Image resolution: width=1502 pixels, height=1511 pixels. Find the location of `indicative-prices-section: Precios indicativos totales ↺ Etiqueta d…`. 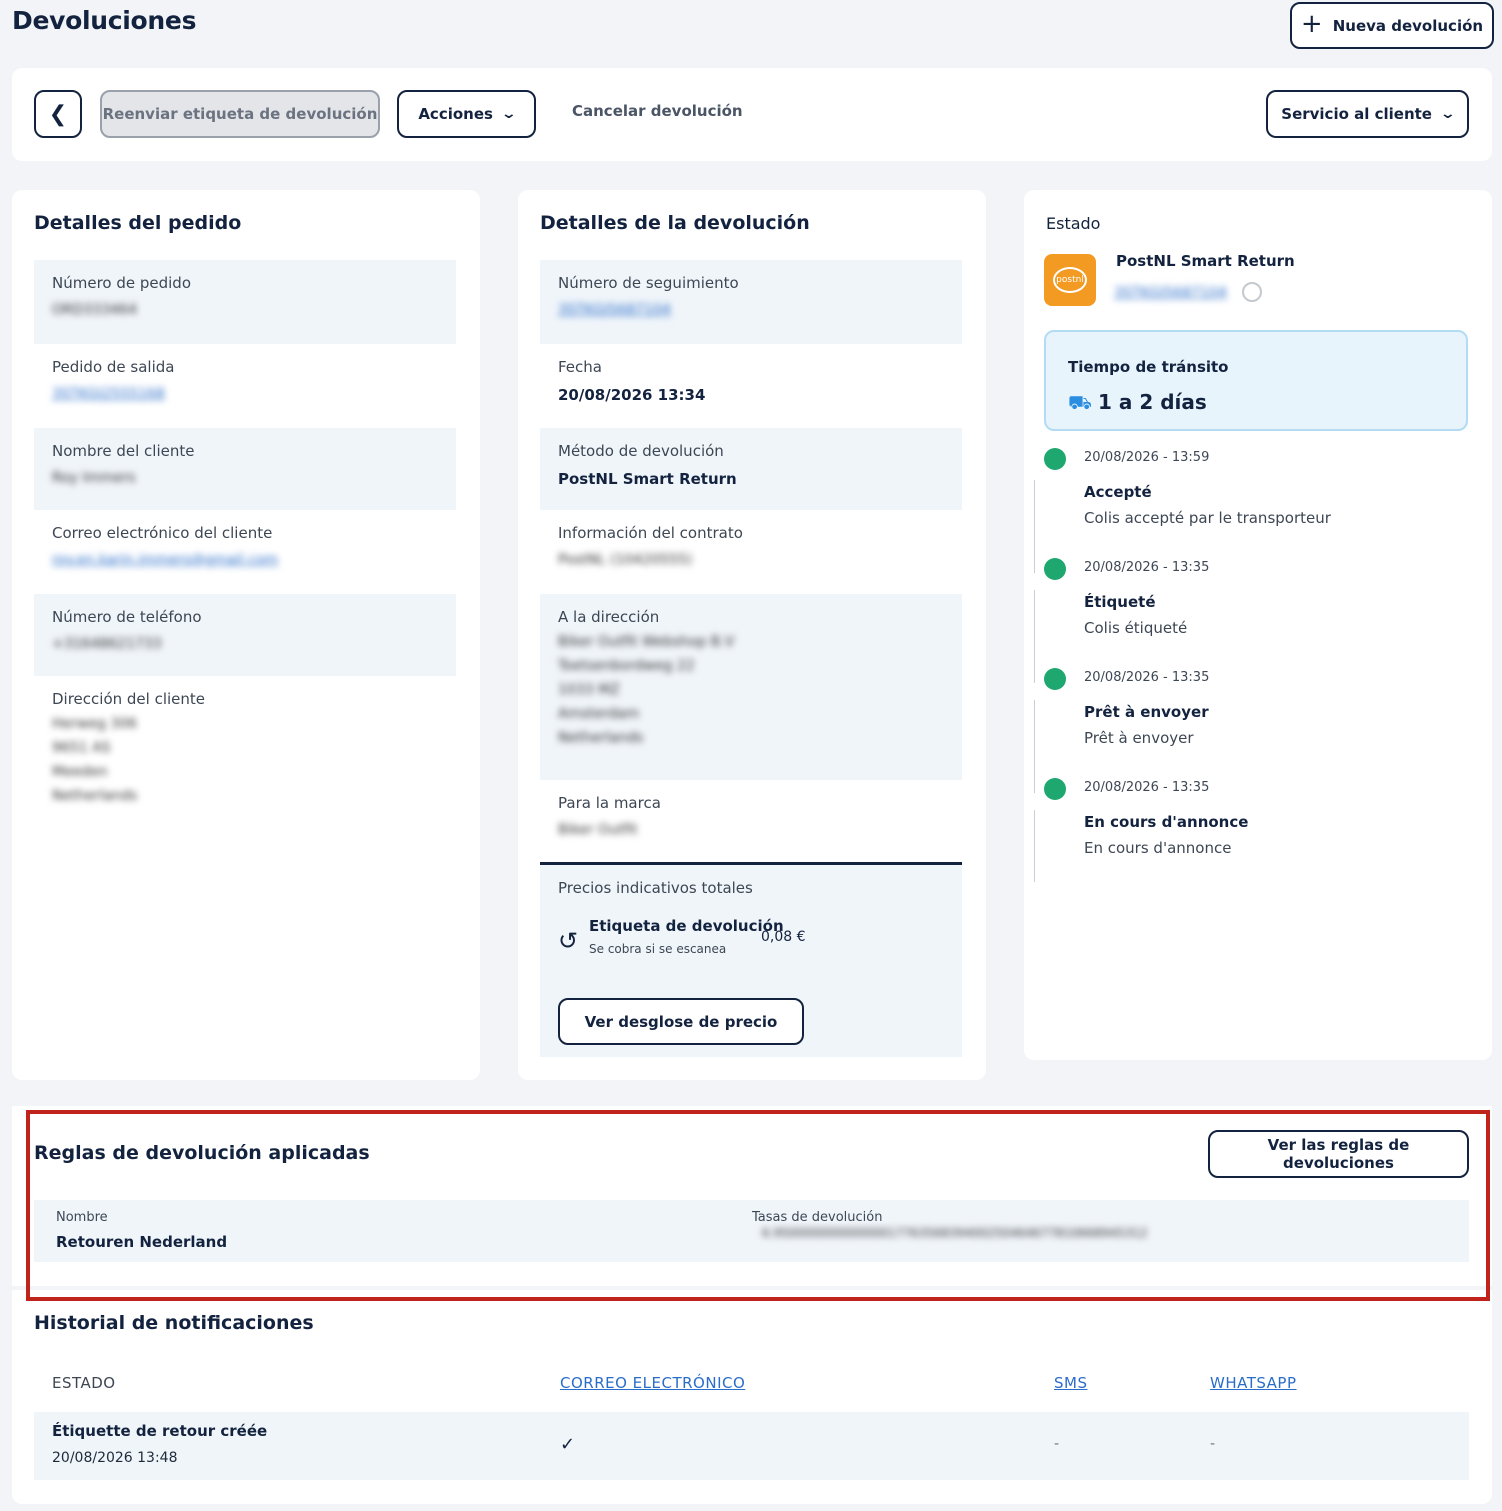

indicative-prices-section: Precios indicativos totales ↺ Etiqueta d… is located at coordinates (751, 959).